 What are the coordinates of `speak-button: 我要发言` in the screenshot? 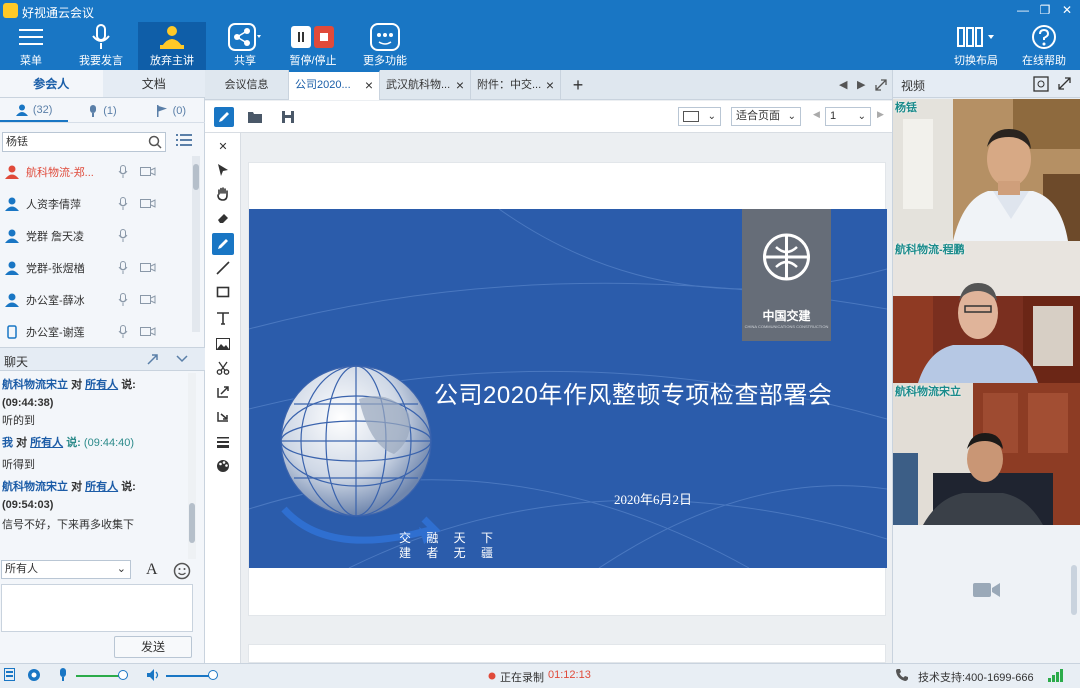 It's located at (101, 46).